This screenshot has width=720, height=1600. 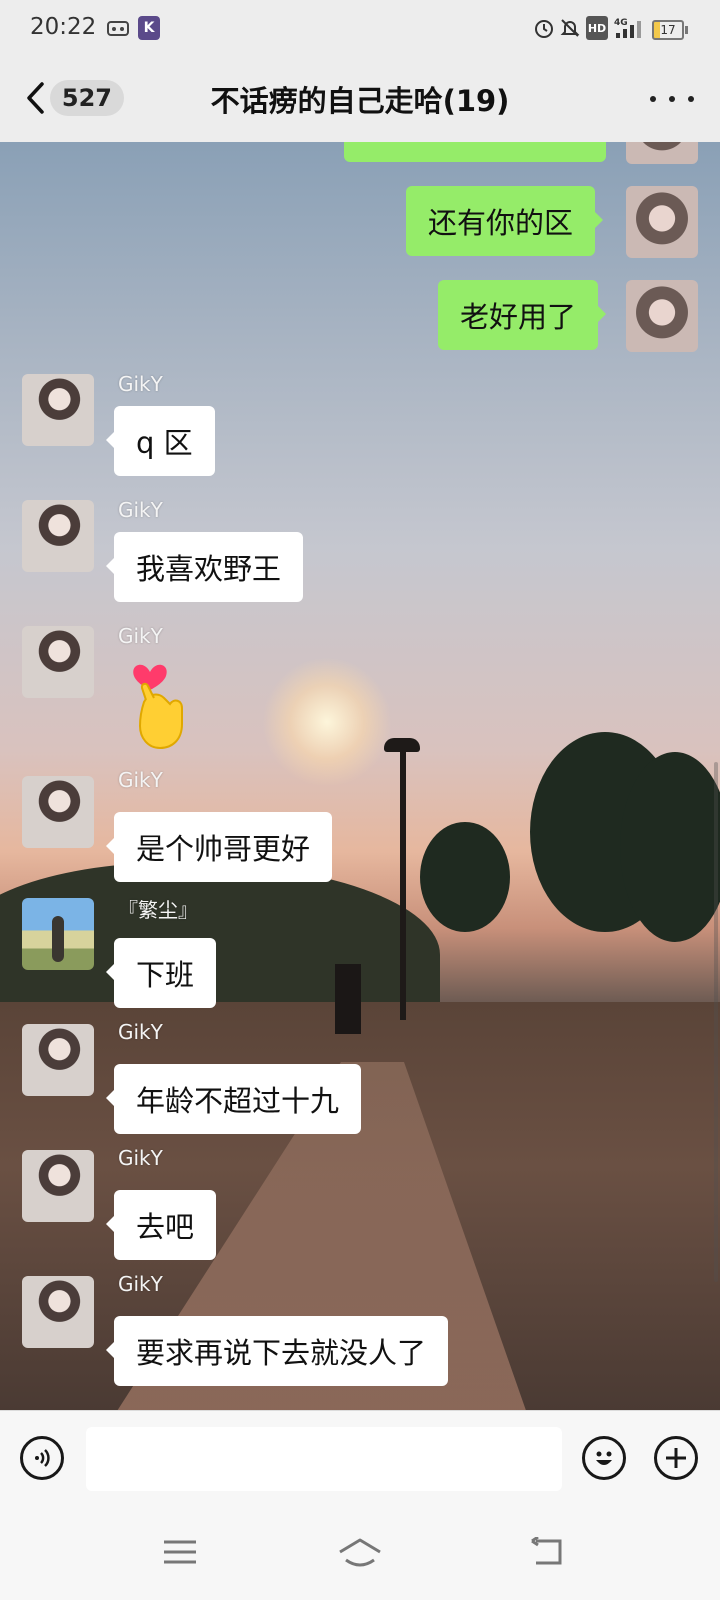 I want to click on wallpaper-lamp-post, so click(x=403, y=880).